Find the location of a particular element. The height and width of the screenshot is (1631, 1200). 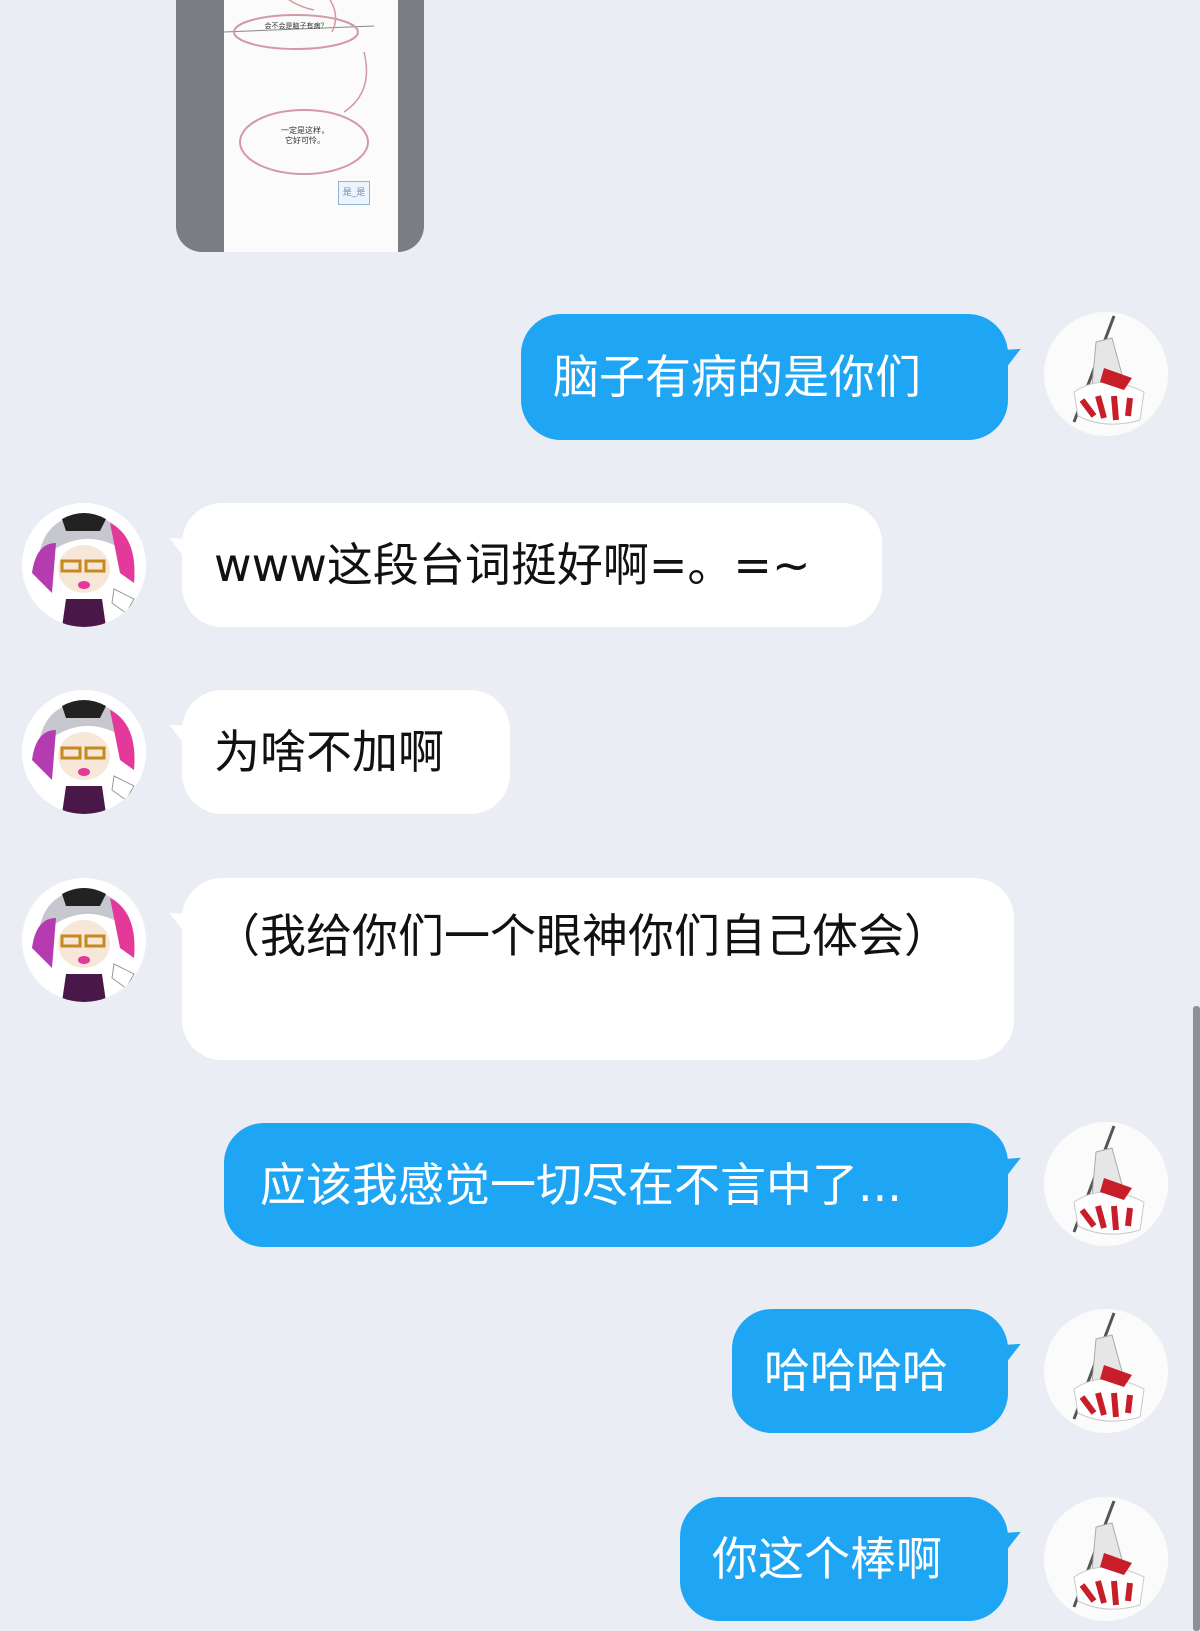

message-bubble-incoming: 为啥不加啊 is located at coordinates (346, 752).